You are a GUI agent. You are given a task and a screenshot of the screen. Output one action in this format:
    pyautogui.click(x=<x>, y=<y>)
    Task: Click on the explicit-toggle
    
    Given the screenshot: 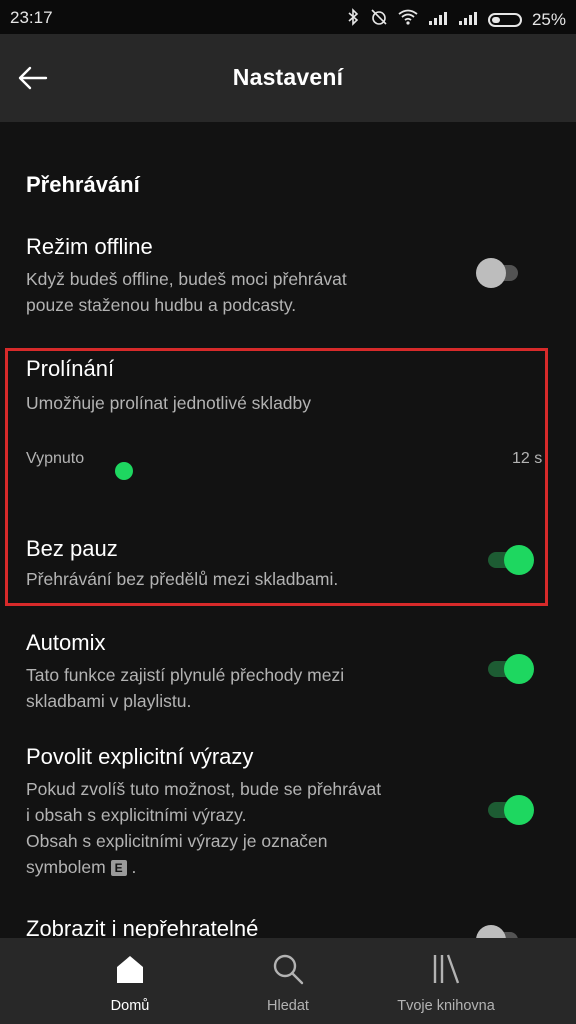 What is the action you would take?
    pyautogui.click(x=509, y=810)
    